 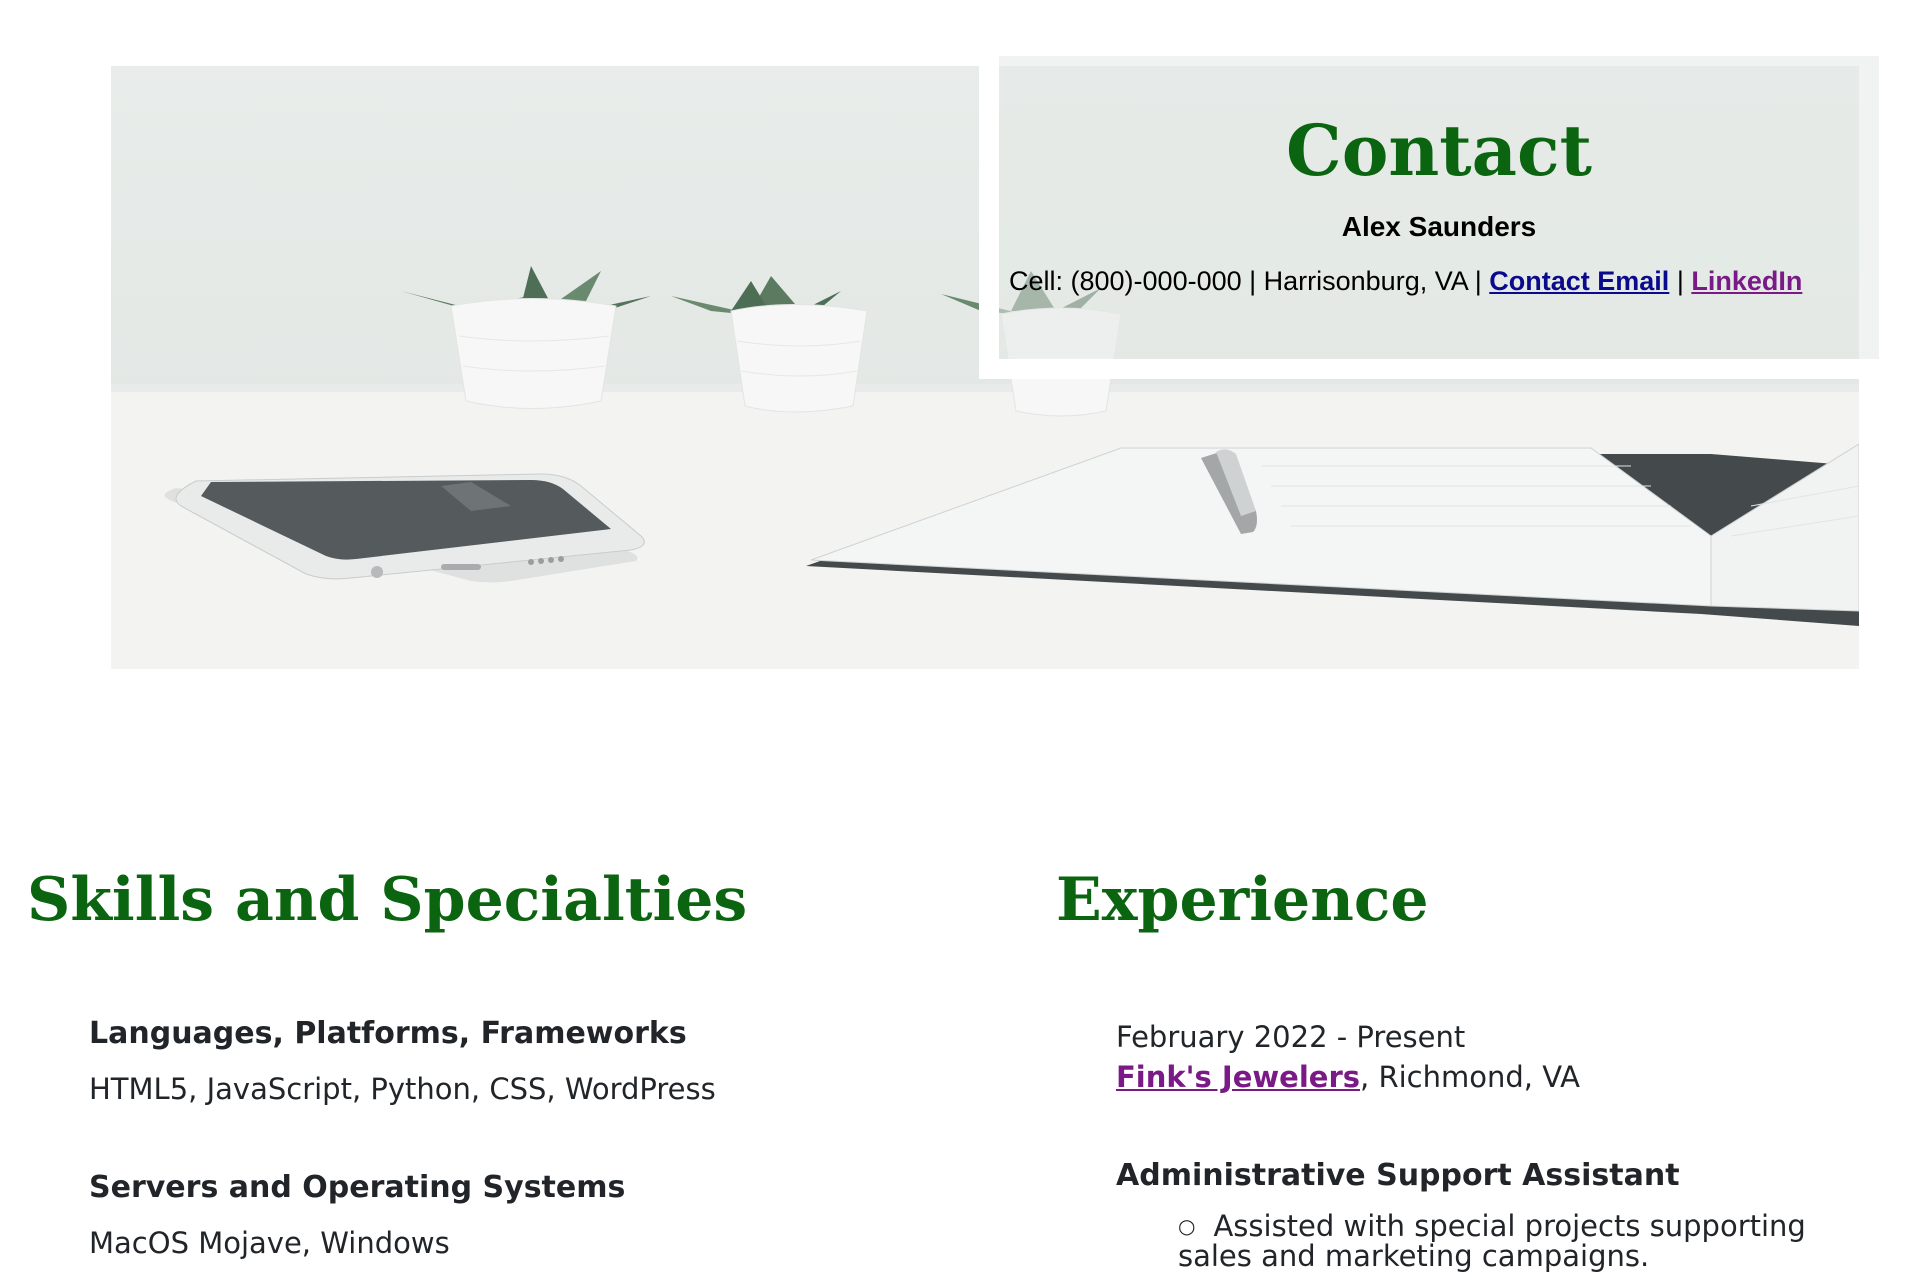 What do you see at coordinates (1746, 281) in the screenshot?
I see `linkedin-link: LinkedIn` at bounding box center [1746, 281].